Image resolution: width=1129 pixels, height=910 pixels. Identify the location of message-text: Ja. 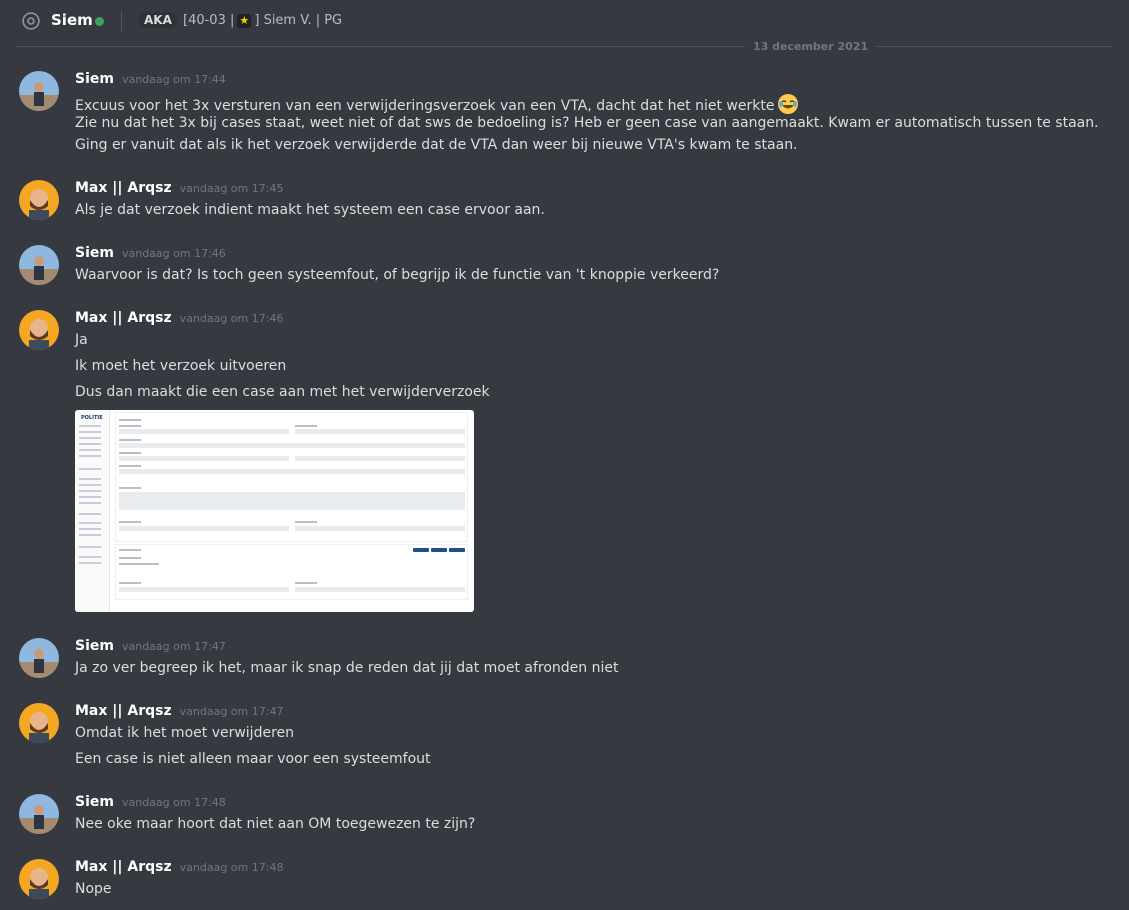
(81, 340).